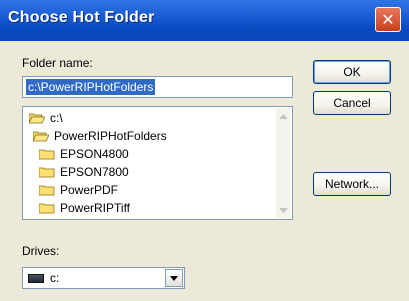 This screenshot has width=409, height=301. What do you see at coordinates (55, 278) in the screenshot?
I see `drives-selected-value: c:` at bounding box center [55, 278].